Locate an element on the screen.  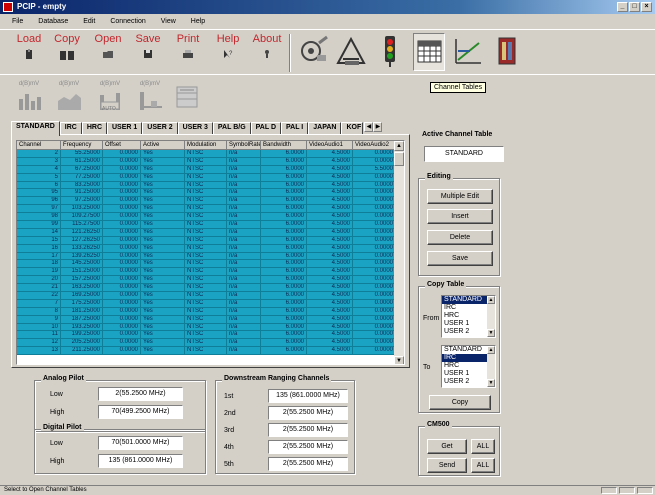
settings-tools-icon is located at coordinates (313, 52).